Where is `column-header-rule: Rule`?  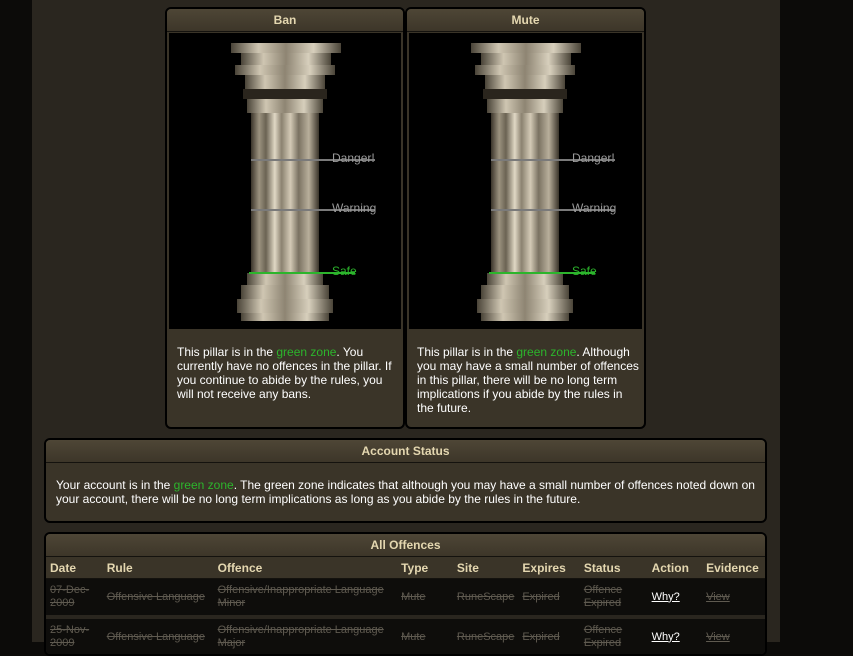 column-header-rule: Rule is located at coordinates (158, 568).